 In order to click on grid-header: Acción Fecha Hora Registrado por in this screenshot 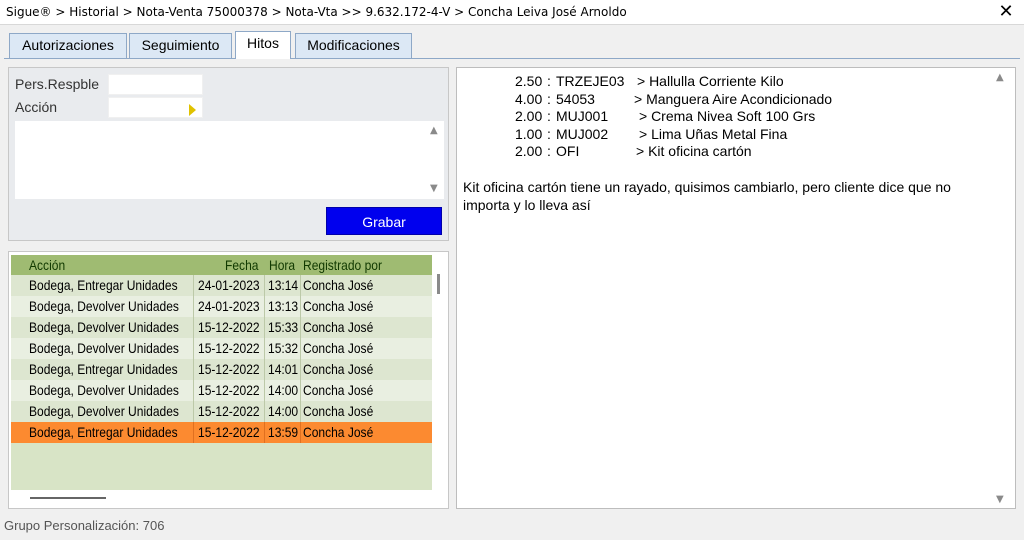, I will do `click(221, 265)`.